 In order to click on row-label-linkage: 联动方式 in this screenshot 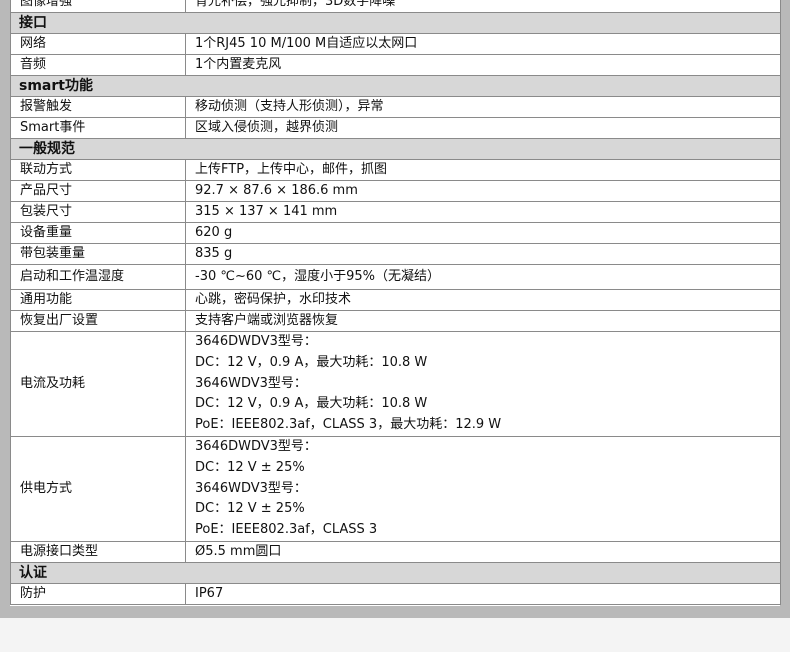, I will do `click(98, 170)`.